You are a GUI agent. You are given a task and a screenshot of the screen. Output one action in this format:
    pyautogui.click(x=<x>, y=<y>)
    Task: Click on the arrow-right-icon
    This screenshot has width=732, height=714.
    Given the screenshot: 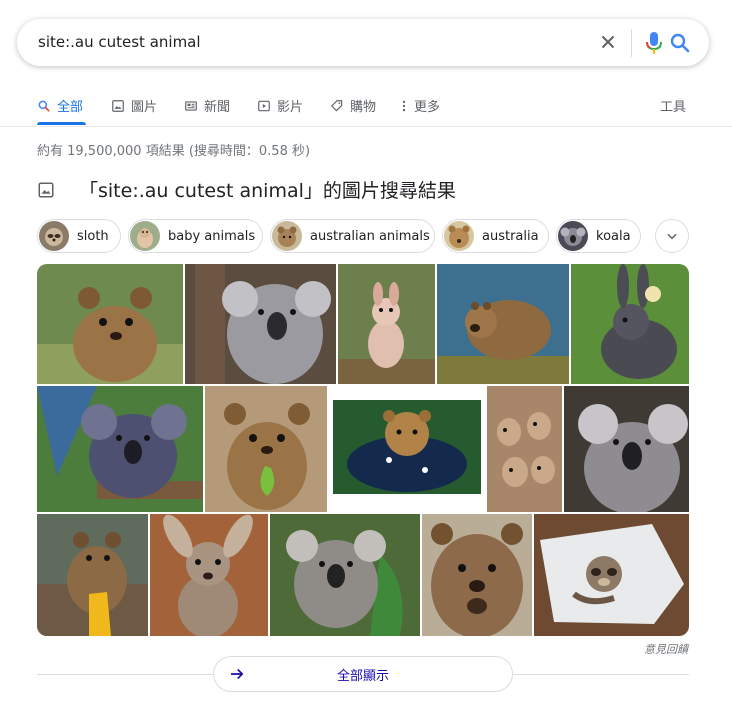 What is the action you would take?
    pyautogui.click(x=237, y=674)
    